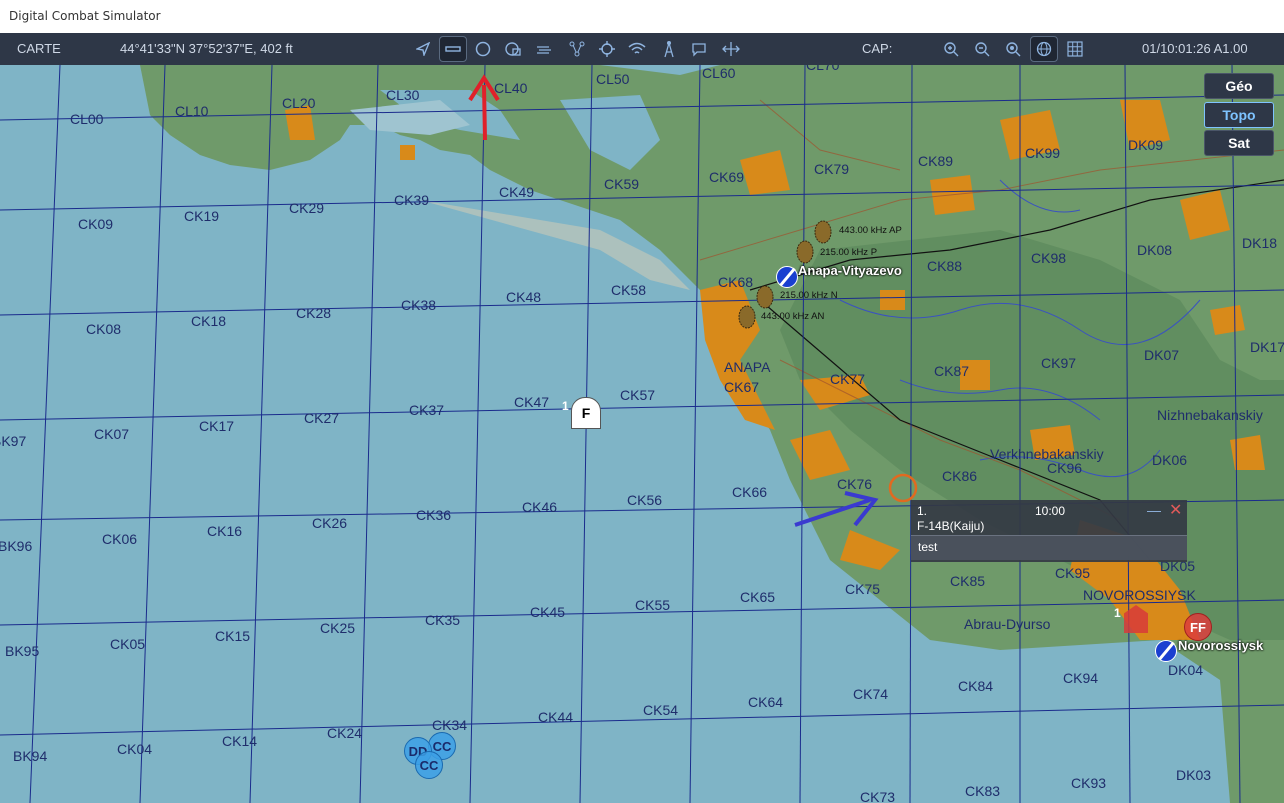  I want to click on grid-label: CK98, so click(1049, 258).